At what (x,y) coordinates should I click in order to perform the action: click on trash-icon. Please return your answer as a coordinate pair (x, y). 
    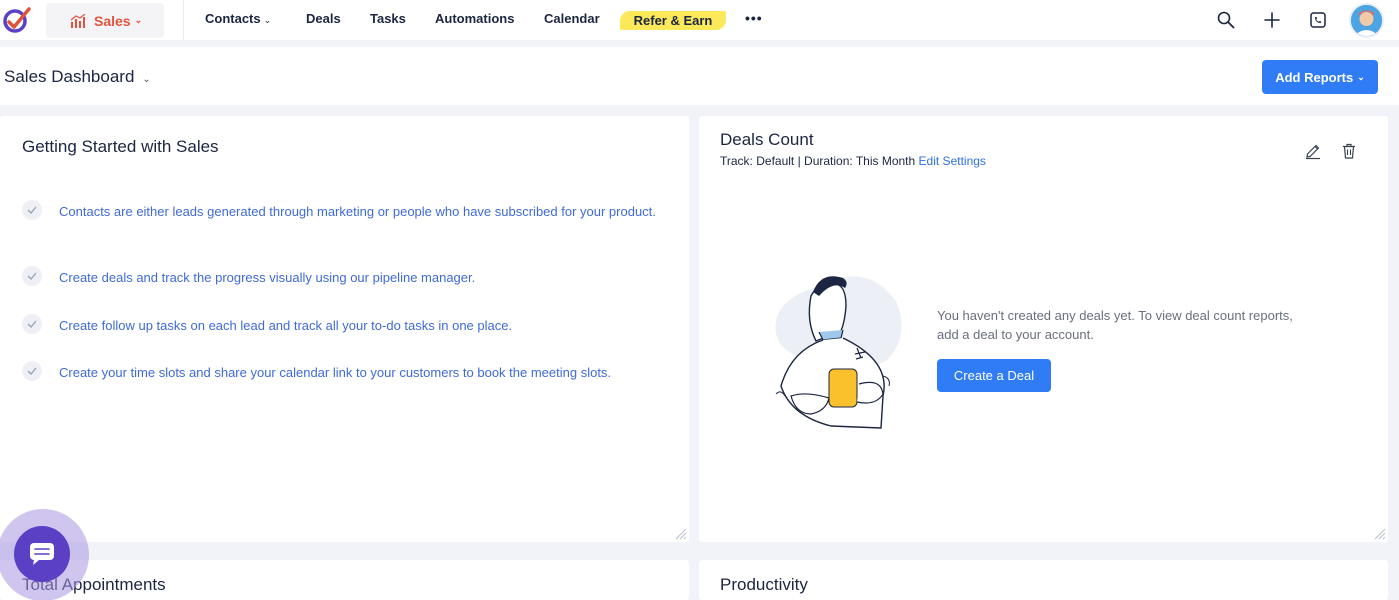
    Looking at the image, I should click on (1349, 151).